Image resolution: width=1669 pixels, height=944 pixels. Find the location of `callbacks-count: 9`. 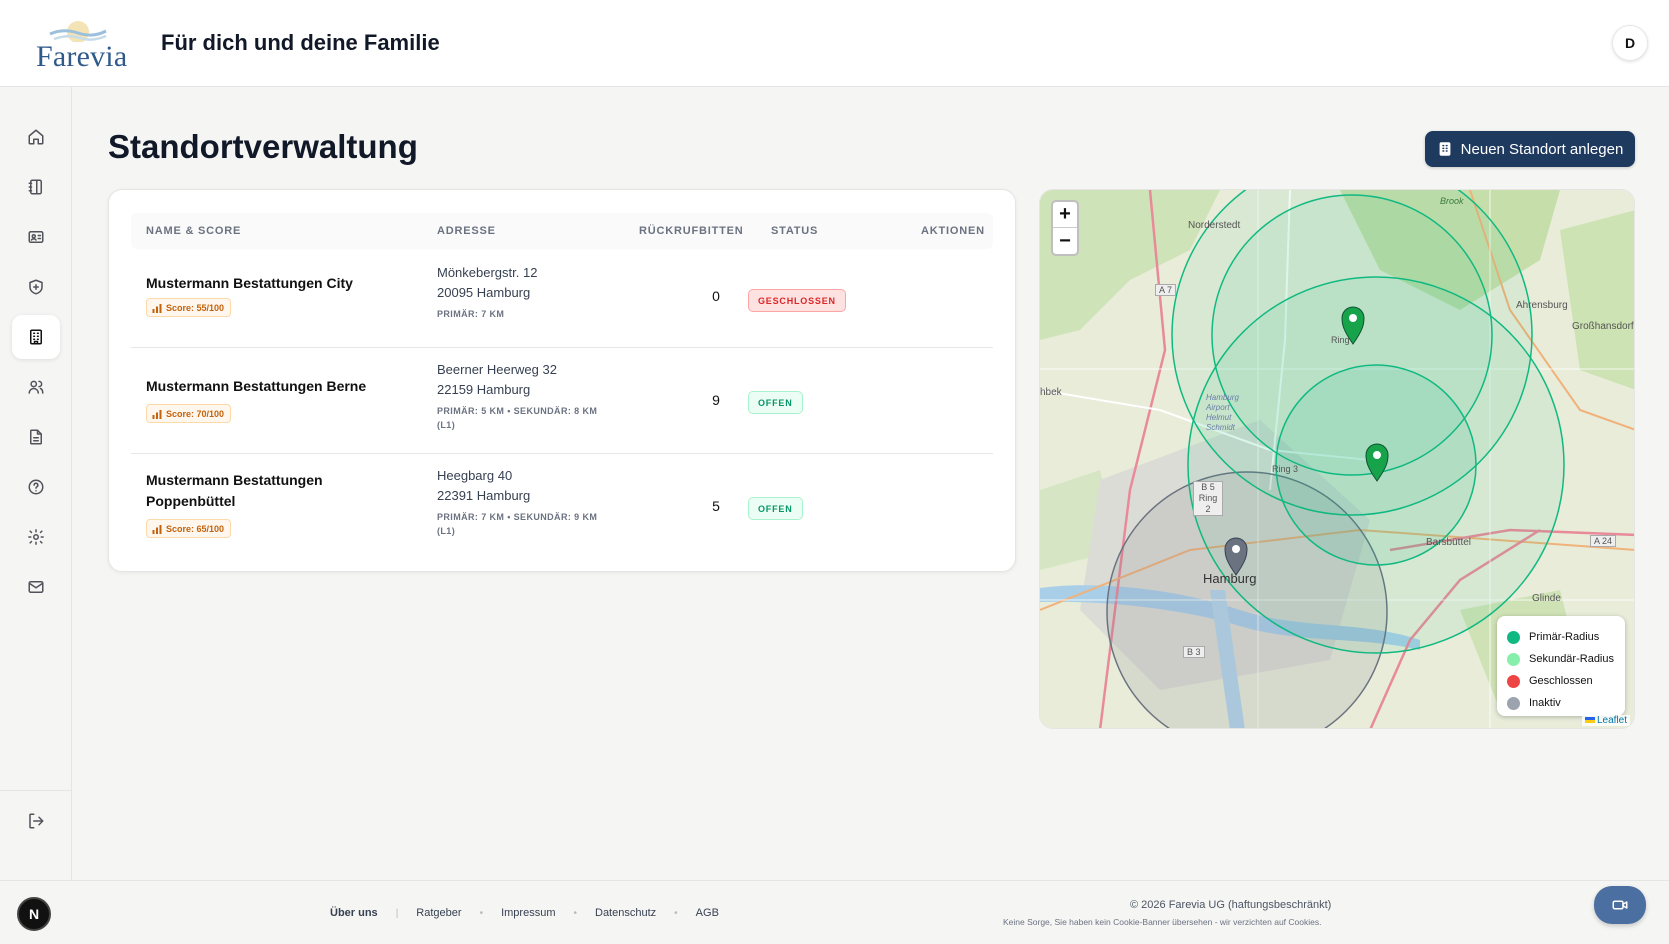

callbacks-count: 9 is located at coordinates (716, 400).